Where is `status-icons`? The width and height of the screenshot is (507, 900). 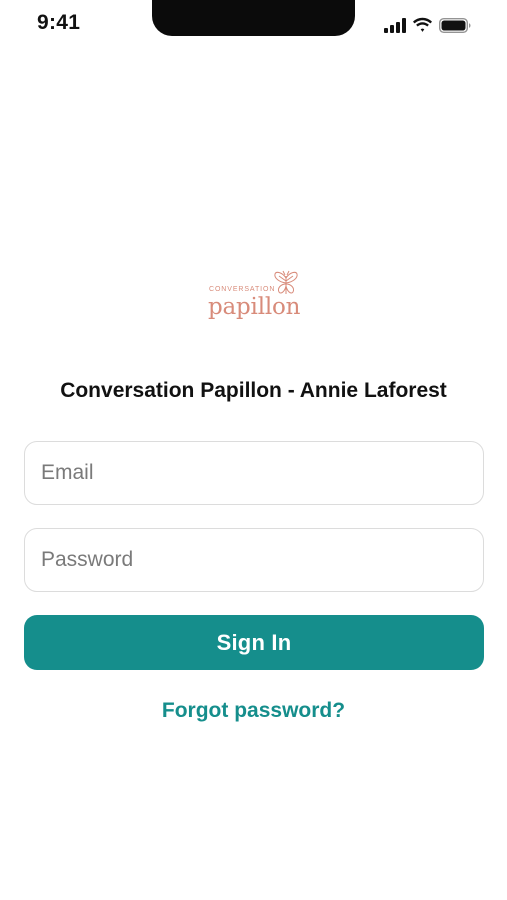 status-icons is located at coordinates (427, 25).